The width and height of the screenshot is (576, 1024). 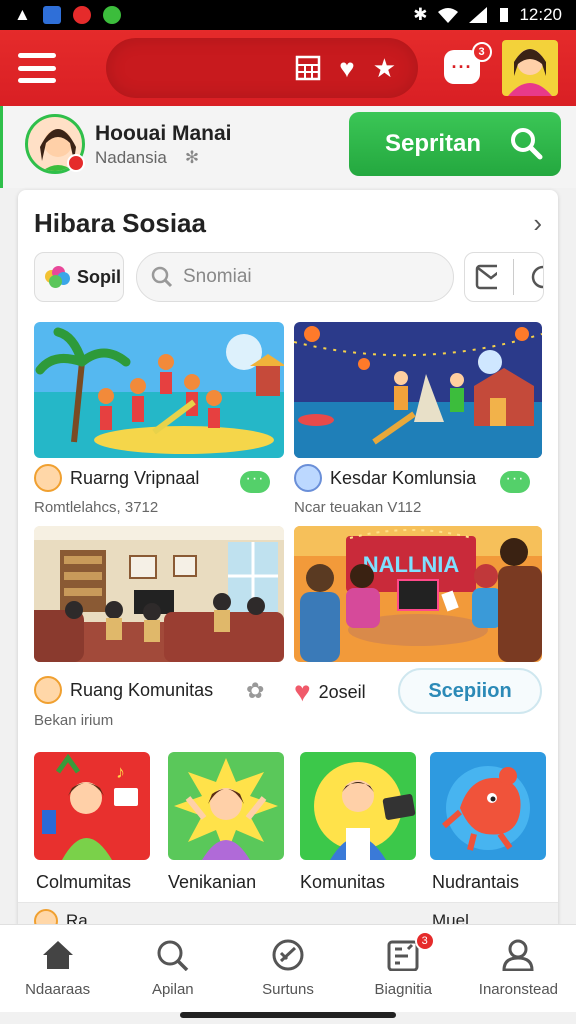 I want to click on room-subtitle: Ncar teuakan V112, so click(x=358, y=507).